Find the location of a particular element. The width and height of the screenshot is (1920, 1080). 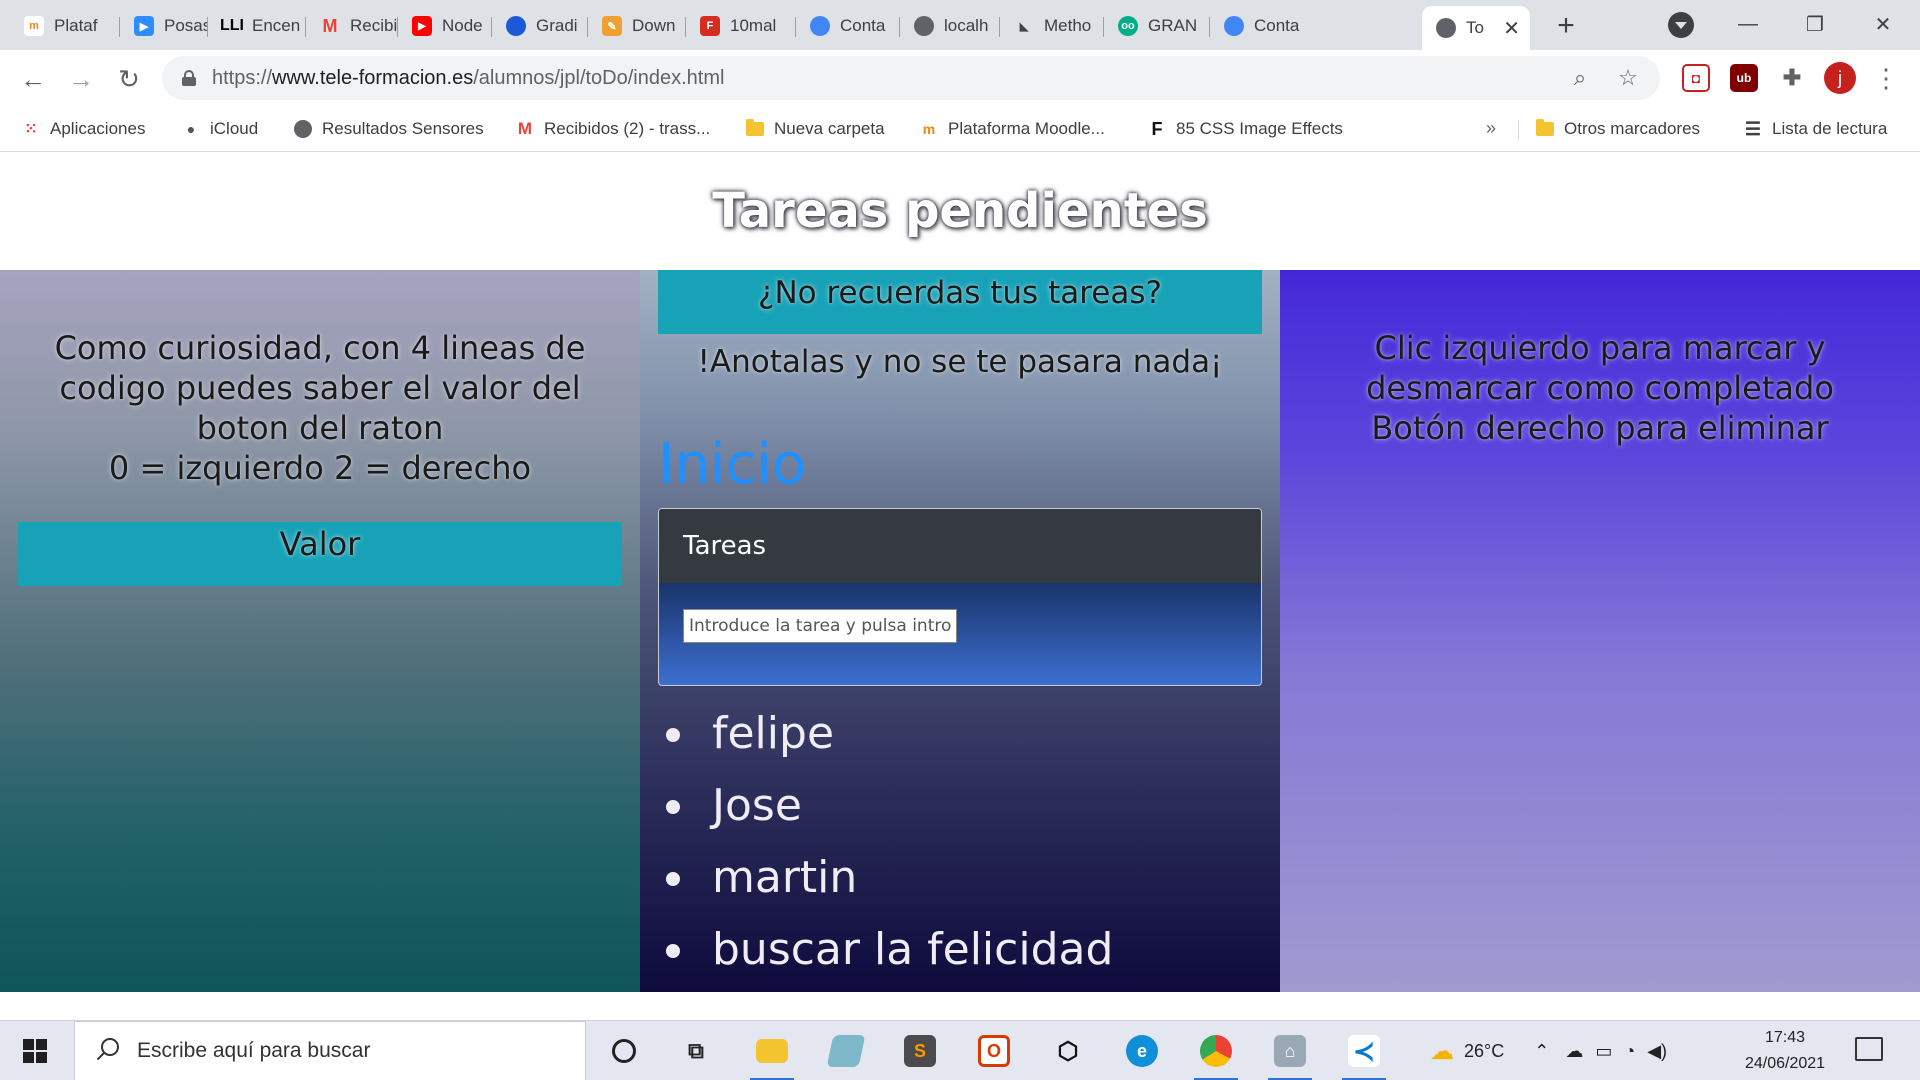

task-item: Jose is located at coordinates (964, 806).